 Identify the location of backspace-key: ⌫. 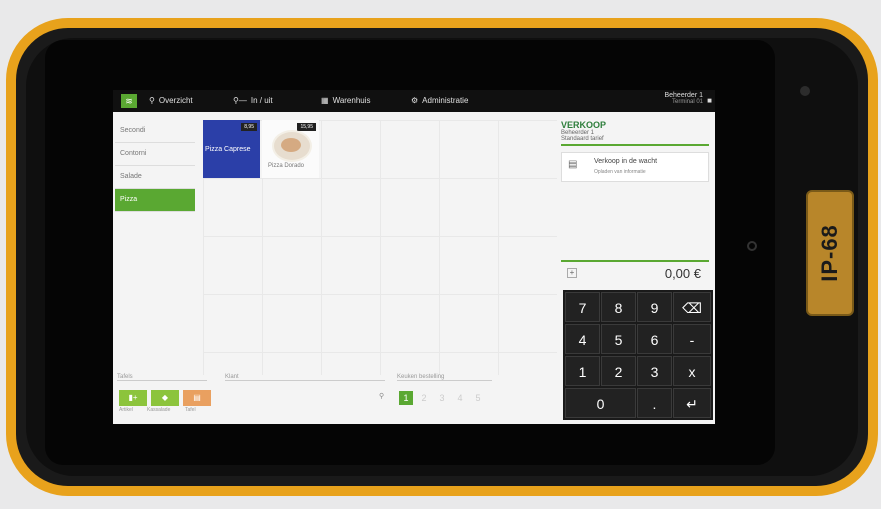
(692, 307).